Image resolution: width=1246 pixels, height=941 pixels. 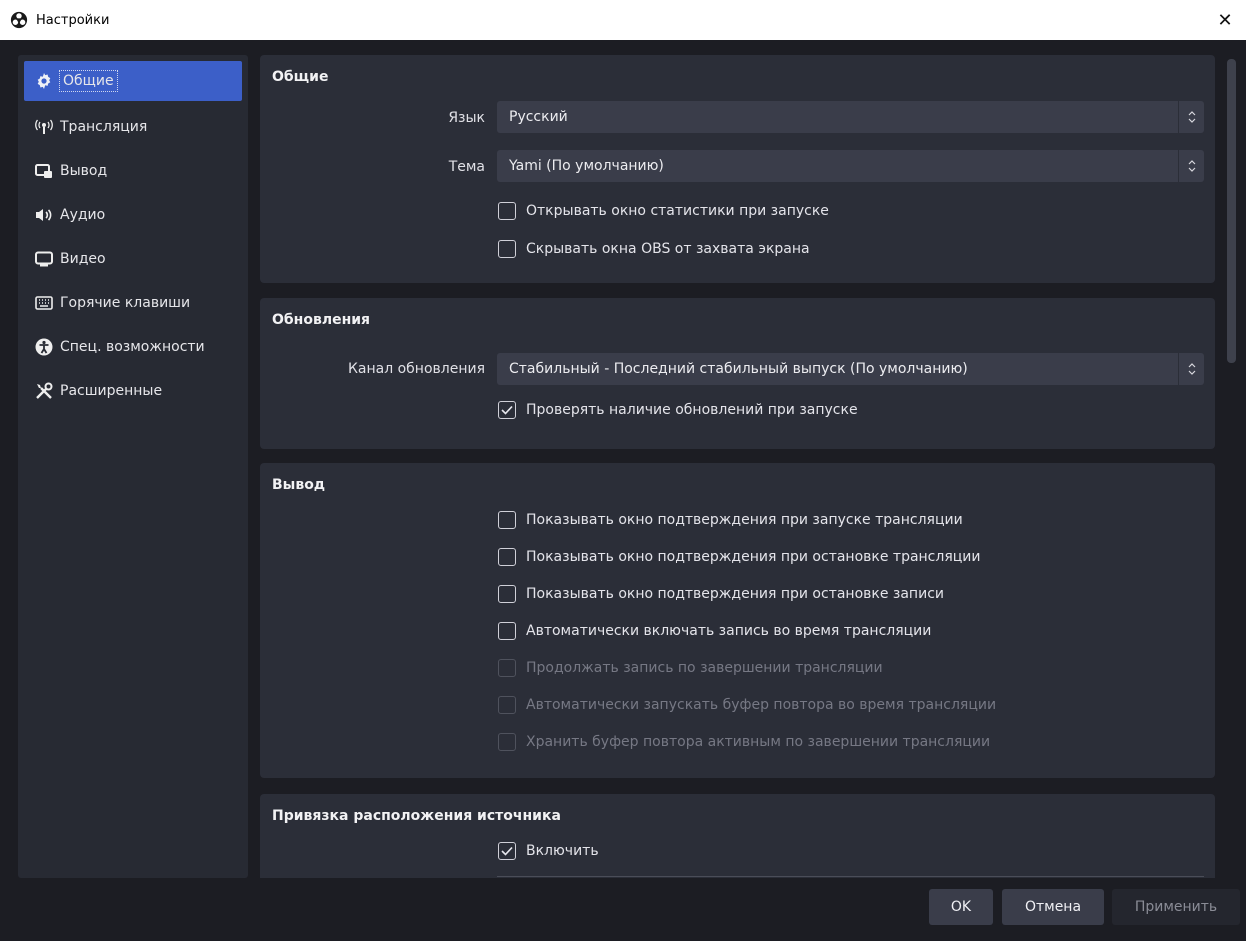 I want to click on hide-from-capture-checkbox: Скрывать окна OBS от захвата экрана, so click(x=654, y=249).